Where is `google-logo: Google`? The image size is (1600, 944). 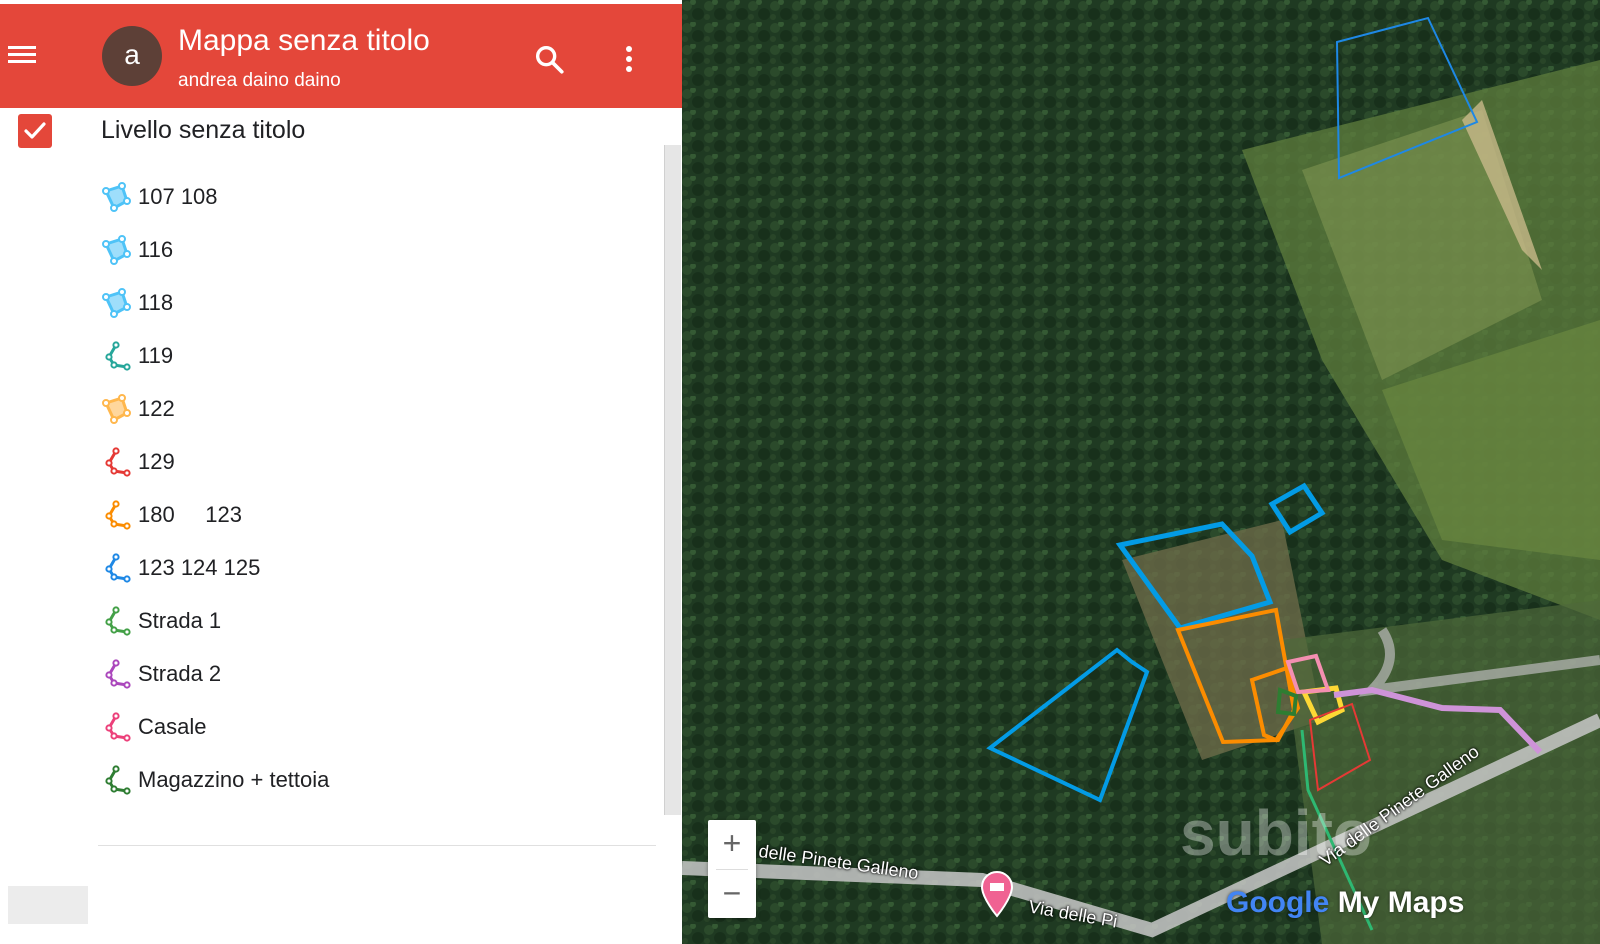 google-logo: Google is located at coordinates (1278, 902).